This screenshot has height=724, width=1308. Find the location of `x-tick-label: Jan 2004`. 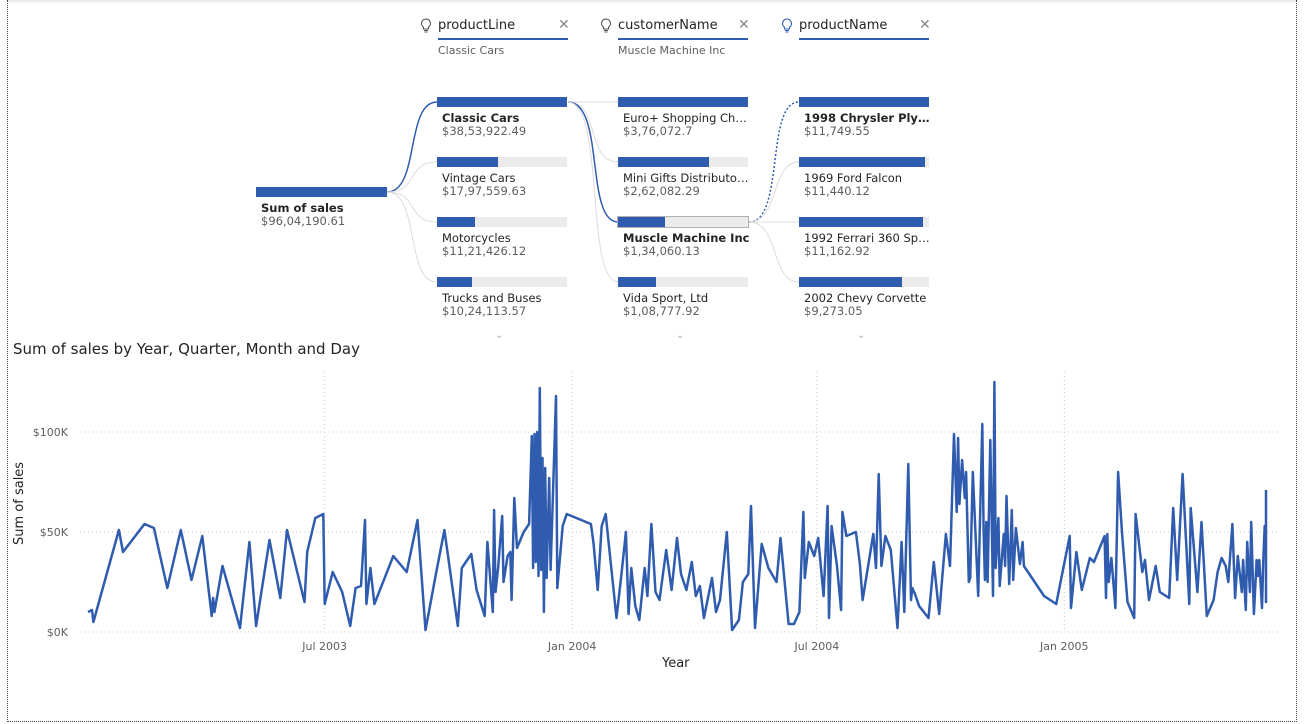

x-tick-label: Jan 2004 is located at coordinates (571, 646).